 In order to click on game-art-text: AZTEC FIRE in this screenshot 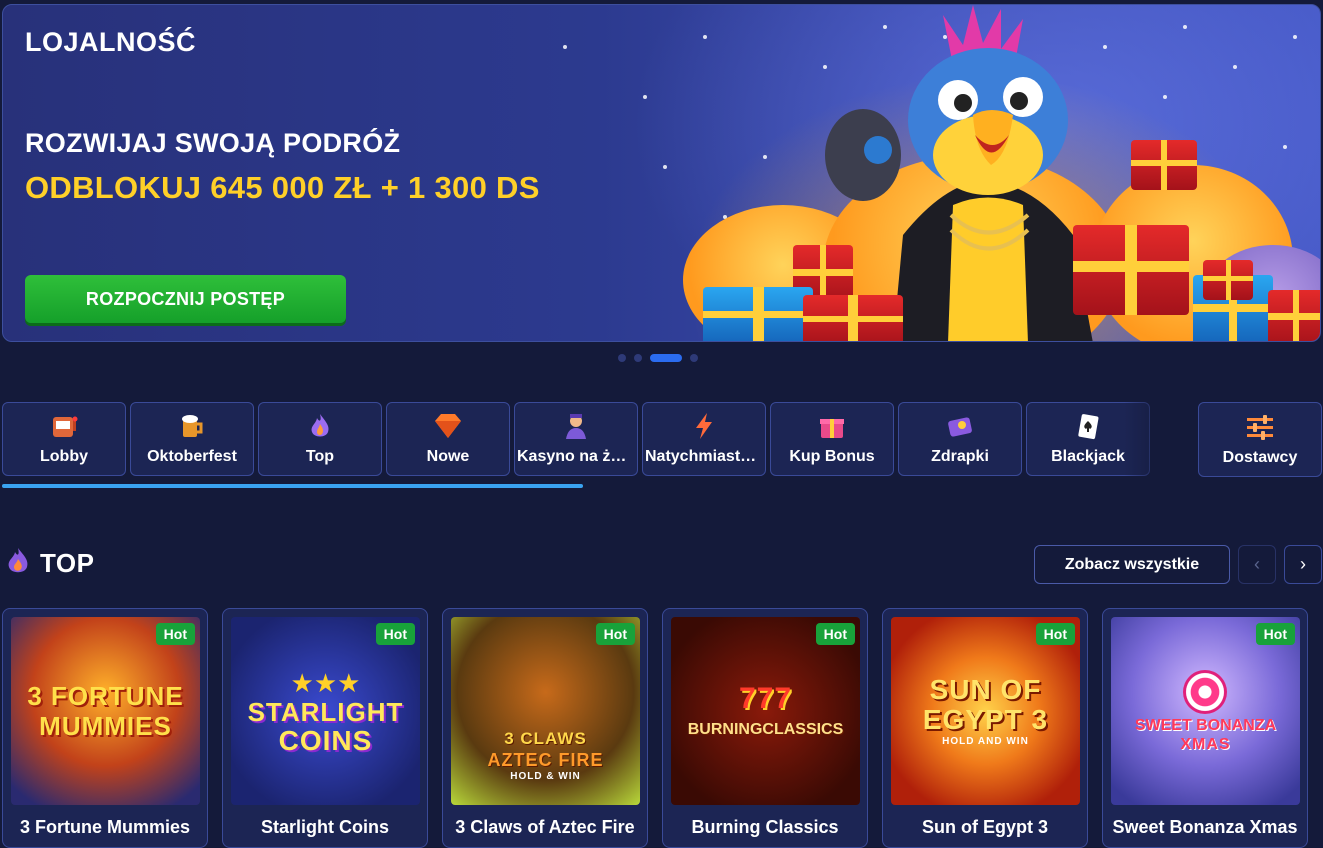, I will do `click(545, 760)`.